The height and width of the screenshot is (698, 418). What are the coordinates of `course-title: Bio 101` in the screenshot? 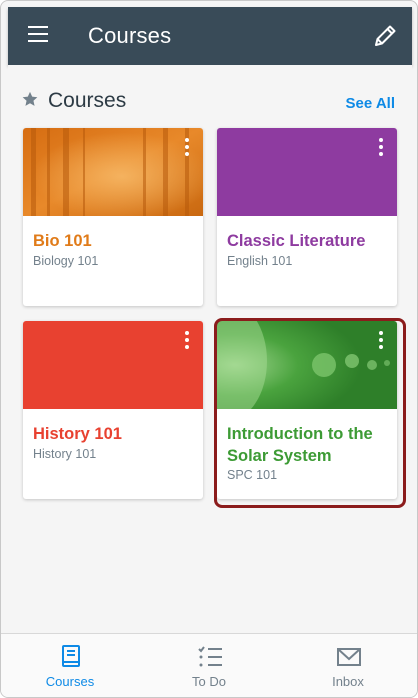 It's located at (62, 241).